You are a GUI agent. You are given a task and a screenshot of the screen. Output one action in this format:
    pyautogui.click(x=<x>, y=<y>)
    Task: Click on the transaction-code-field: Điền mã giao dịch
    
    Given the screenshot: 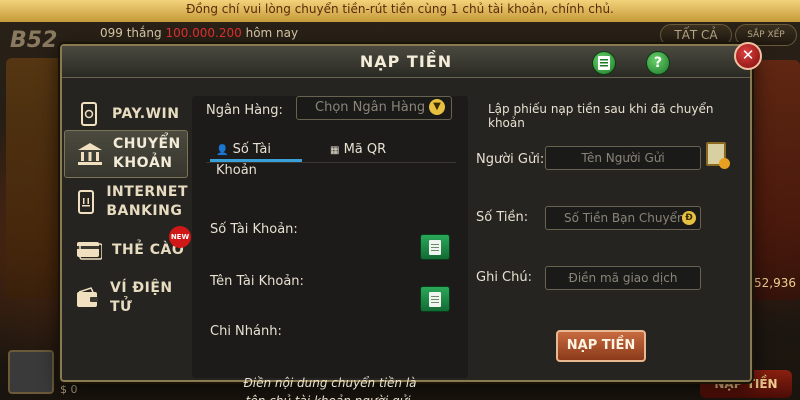 What is the action you would take?
    pyautogui.click(x=623, y=278)
    